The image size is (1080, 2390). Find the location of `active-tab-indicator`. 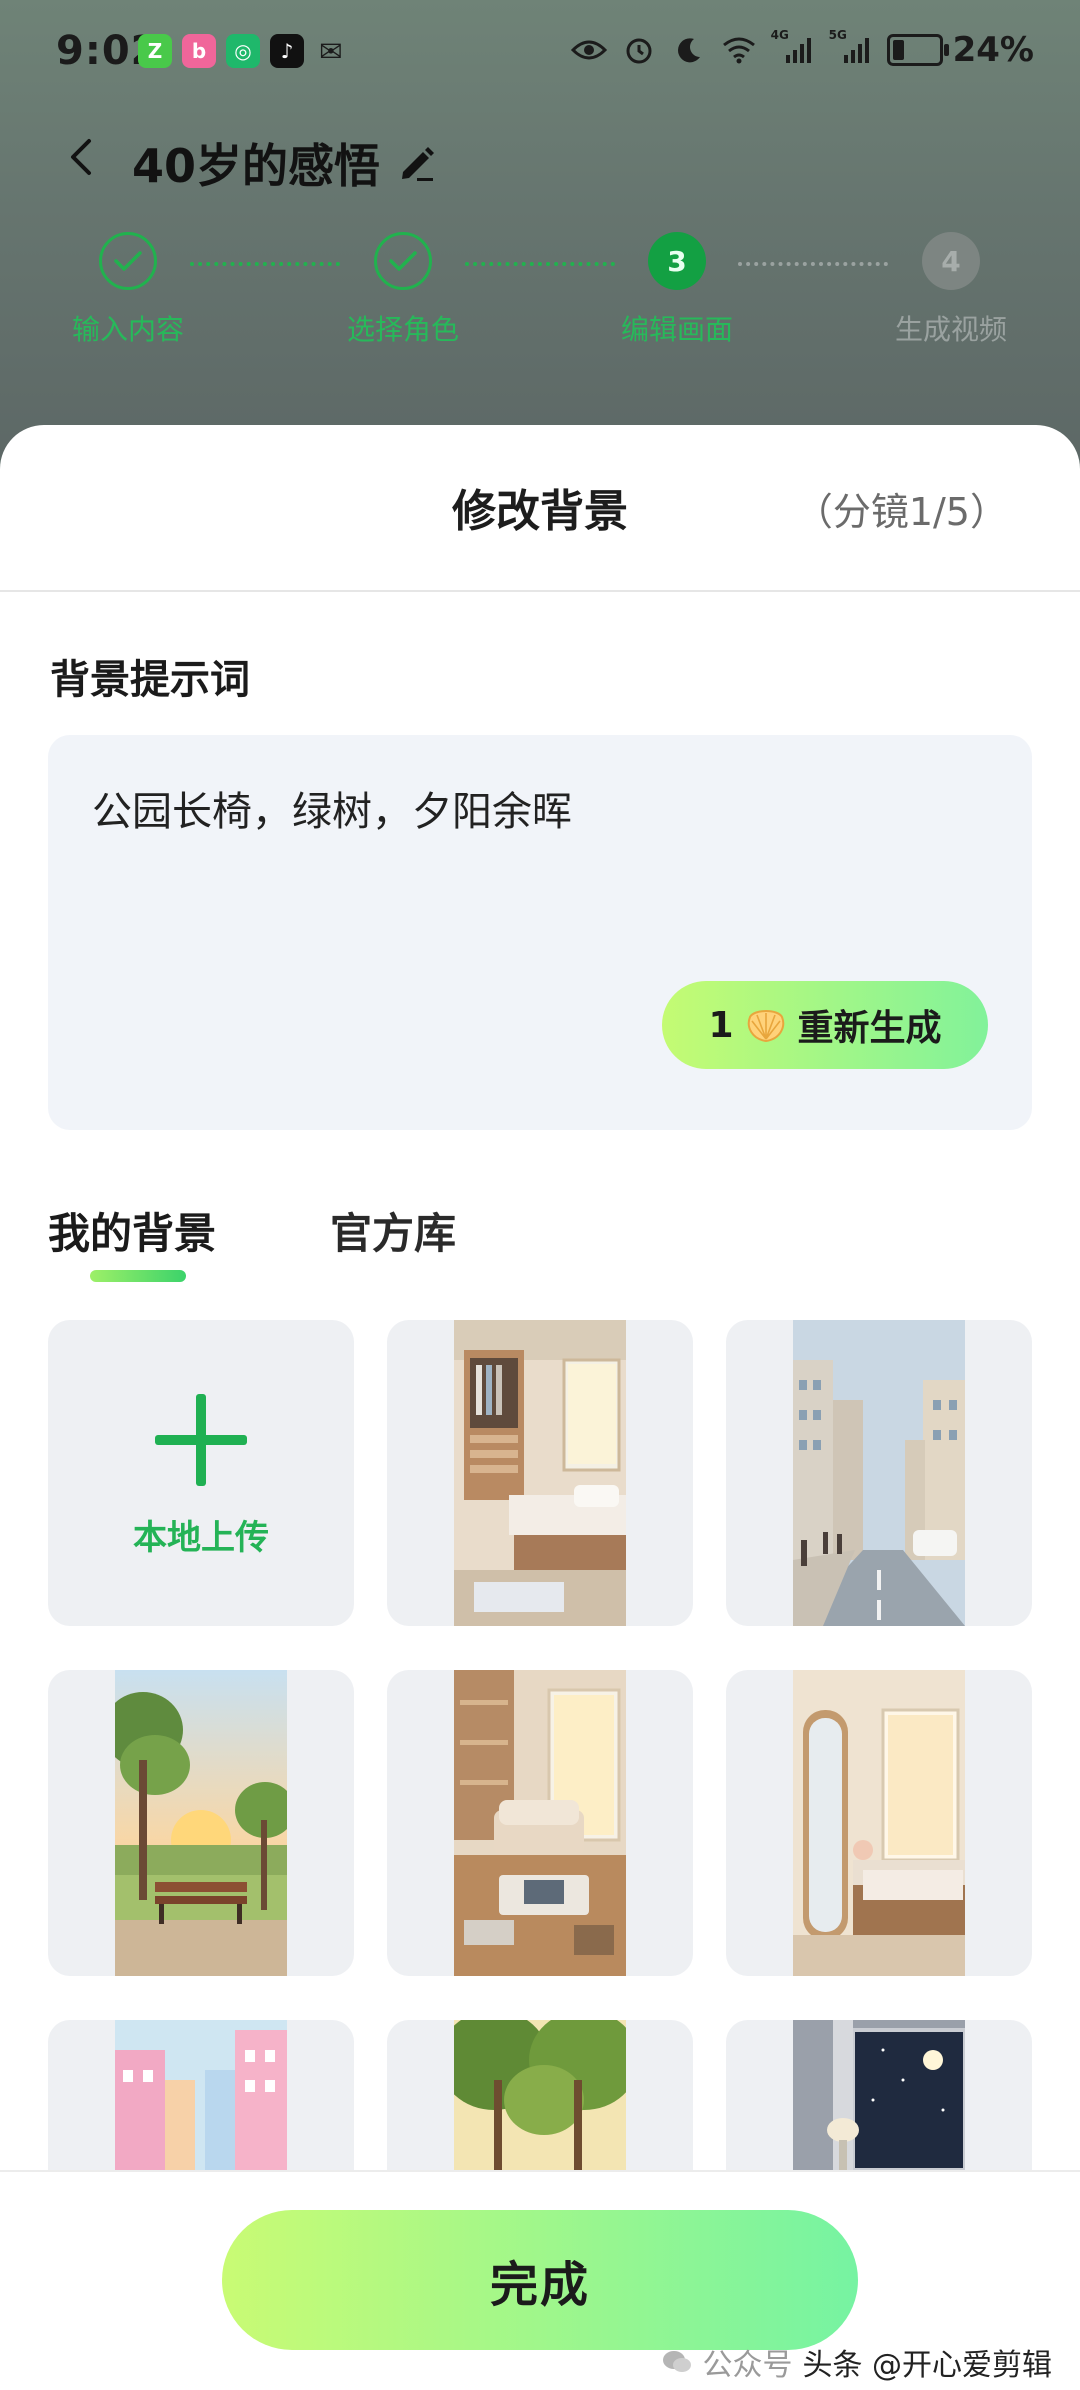

active-tab-indicator is located at coordinates (138, 1276).